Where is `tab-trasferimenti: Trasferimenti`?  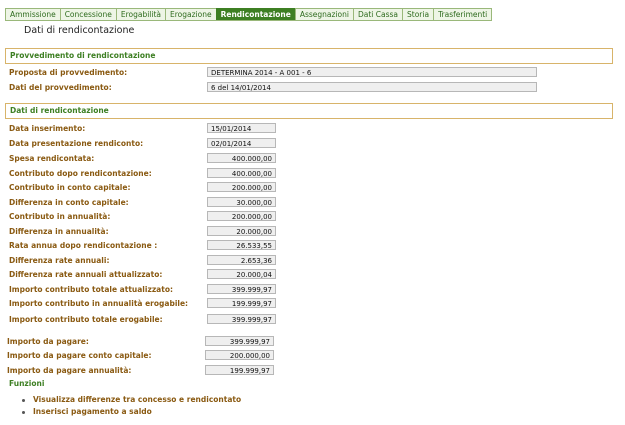
tab-trasferimenti: Trasferimenti is located at coordinates (463, 14).